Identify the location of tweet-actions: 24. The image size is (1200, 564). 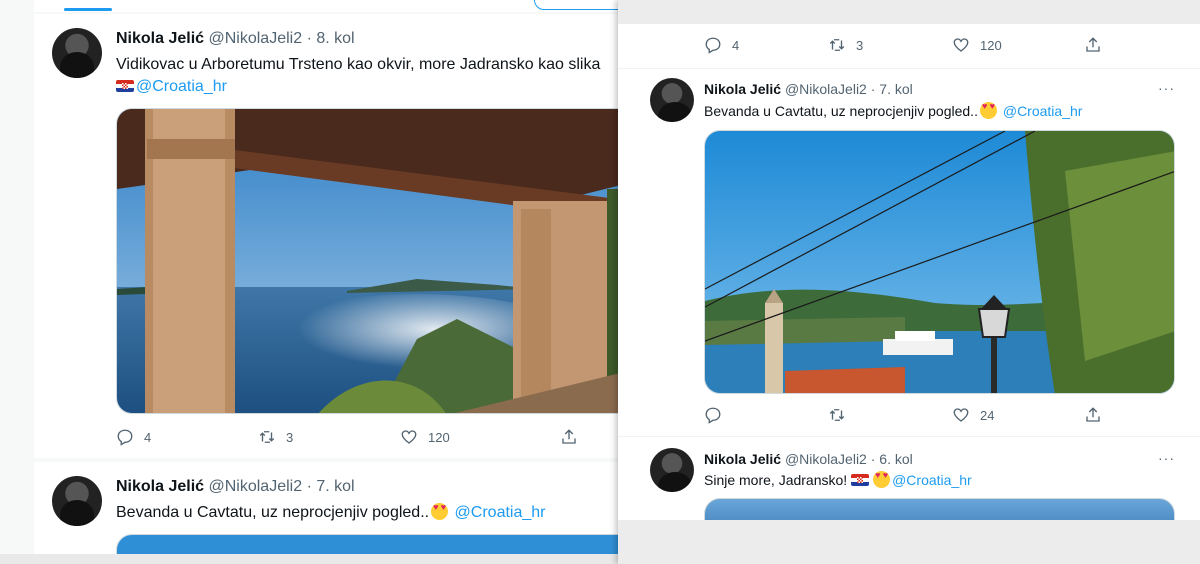
(944, 415).